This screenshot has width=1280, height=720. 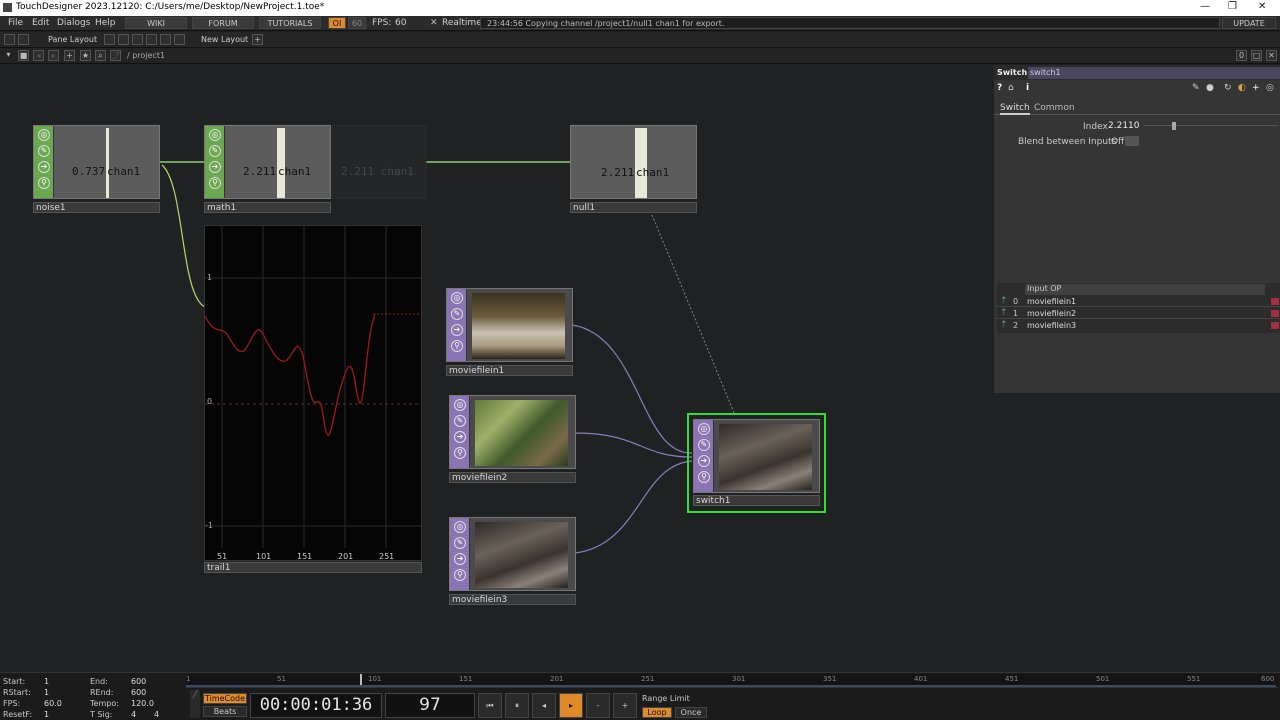 What do you see at coordinates (38, 55) in the screenshot?
I see `back-icon: ◂` at bounding box center [38, 55].